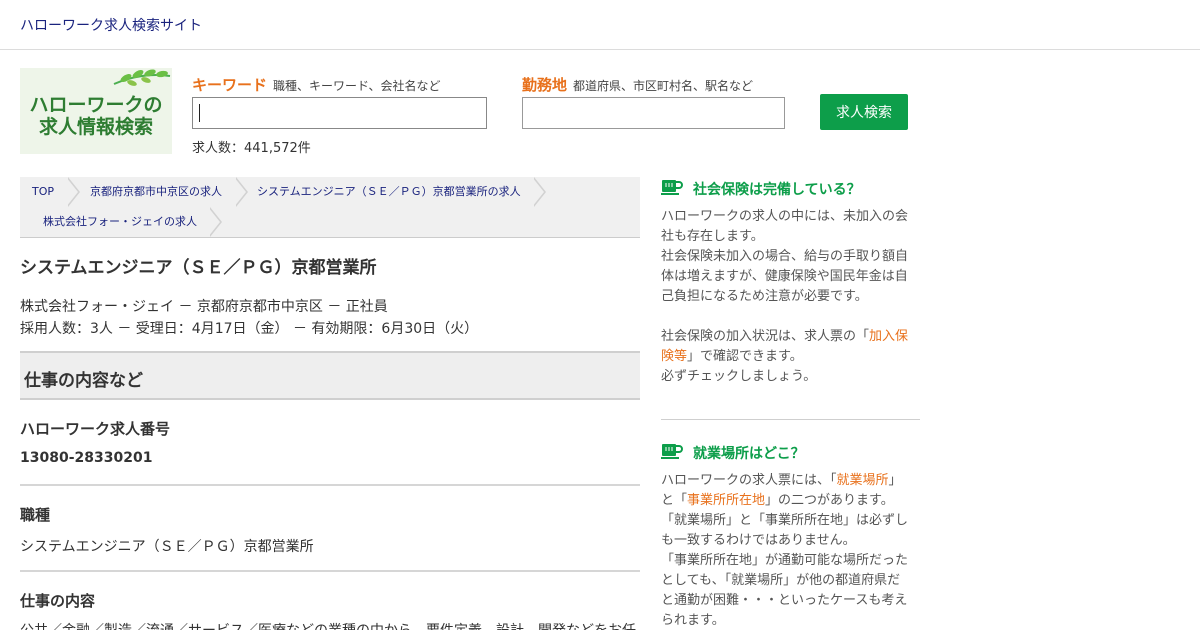 The width and height of the screenshot is (1200, 630). What do you see at coordinates (674, 356) in the screenshot?
I see `insurance-link-cont: 険等` at bounding box center [674, 356].